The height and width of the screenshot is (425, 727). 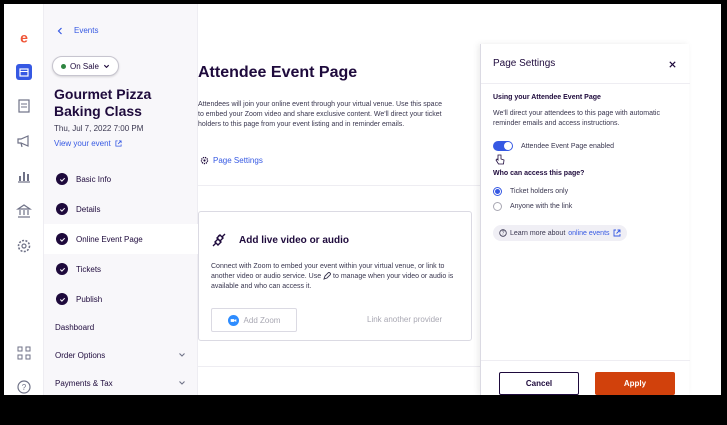 What do you see at coordinates (109, 239) in the screenshot?
I see `step-label: Online Event Page` at bounding box center [109, 239].